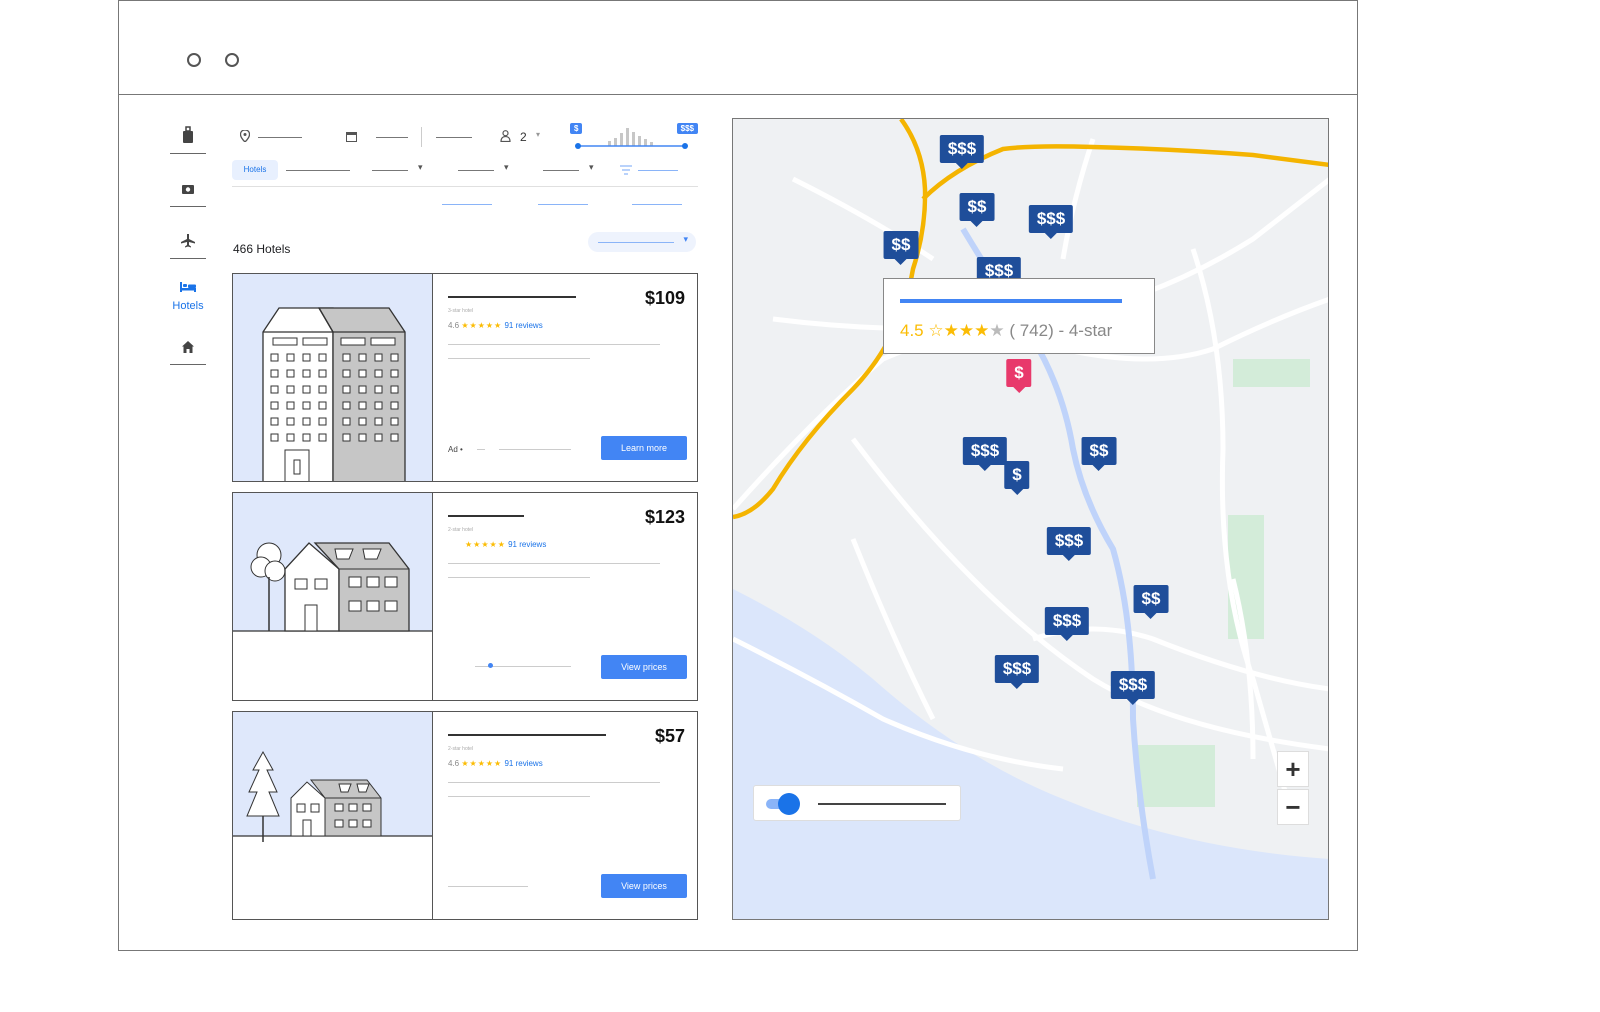 The image size is (1600, 1012). What do you see at coordinates (578, 146) in the screenshot?
I see `slider-handle-min` at bounding box center [578, 146].